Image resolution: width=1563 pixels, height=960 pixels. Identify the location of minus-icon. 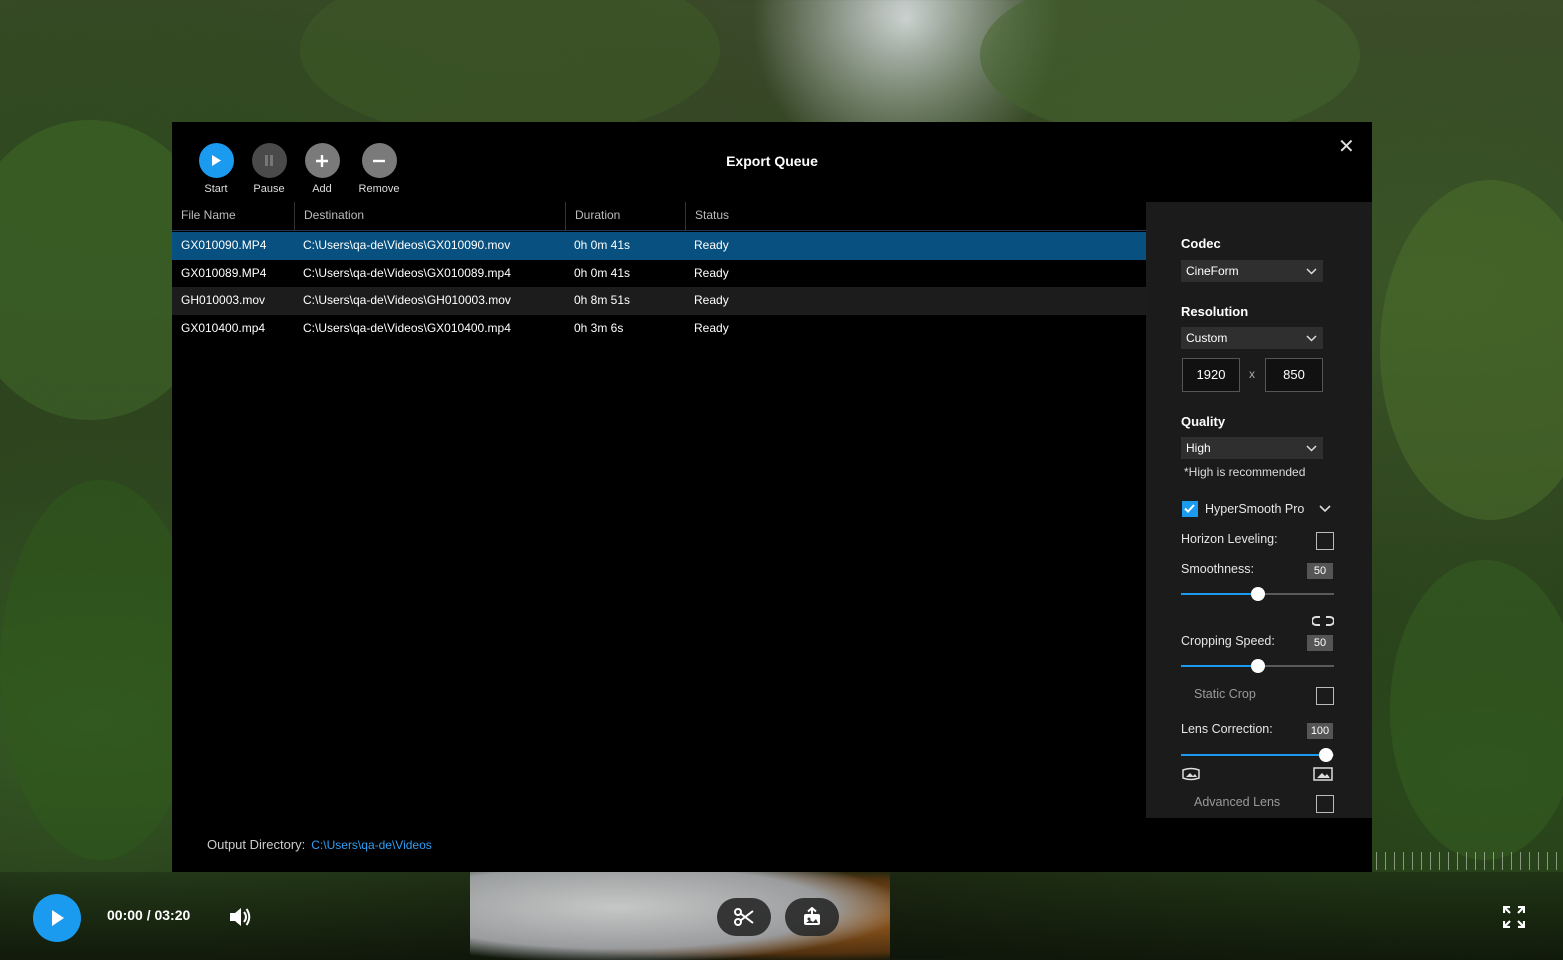
(379, 160).